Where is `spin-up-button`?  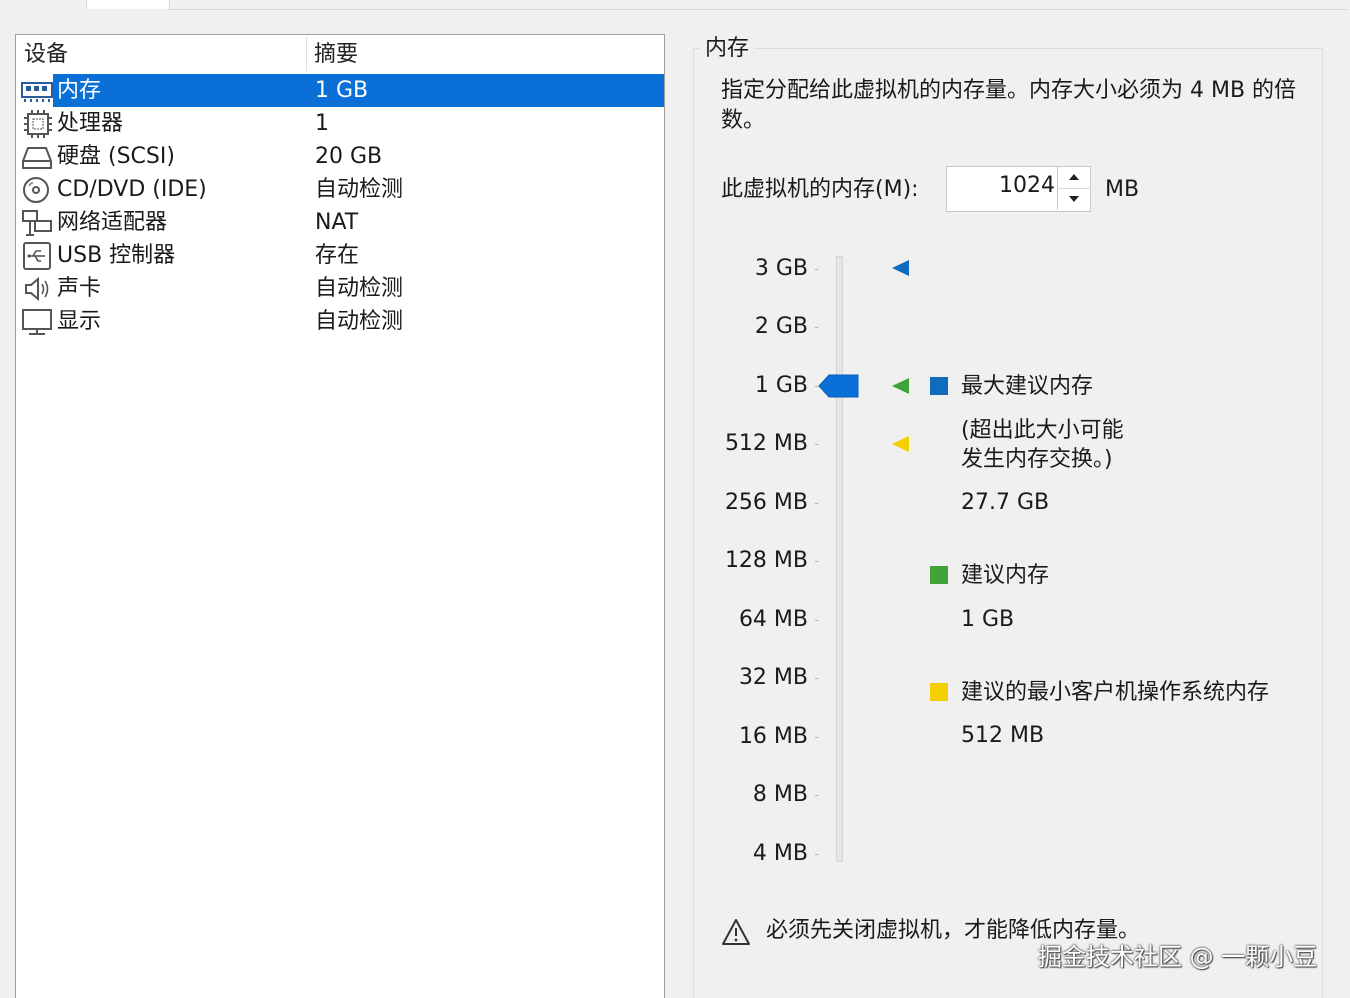 spin-up-button is located at coordinates (1073, 178).